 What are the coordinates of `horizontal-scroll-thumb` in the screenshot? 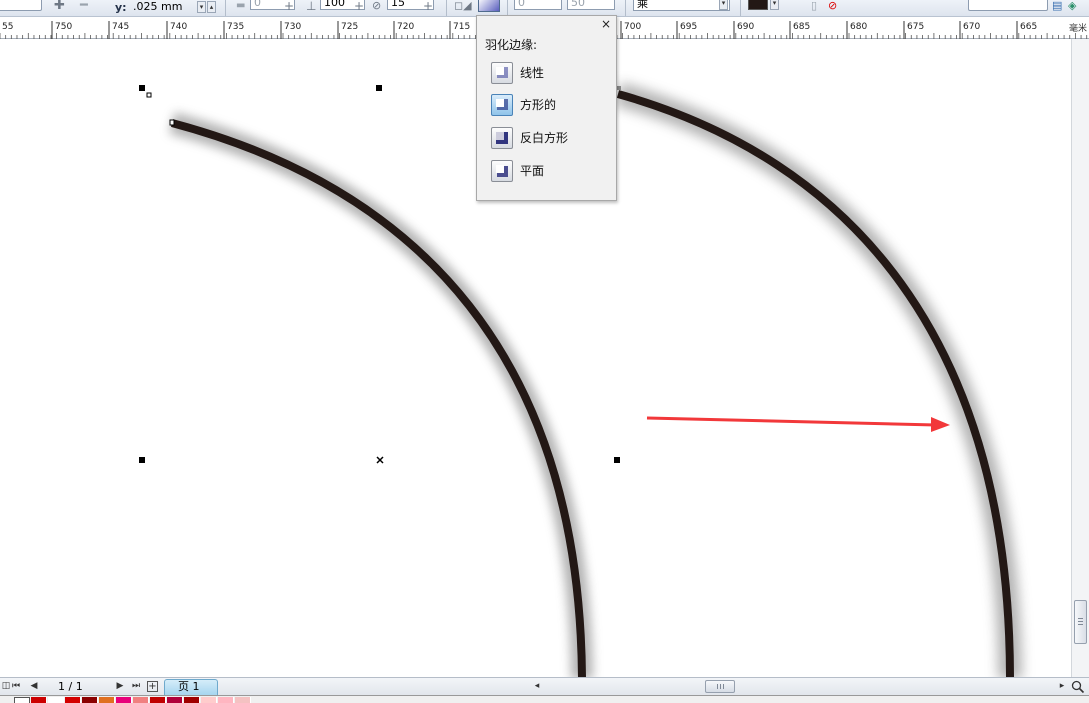 It's located at (720, 686).